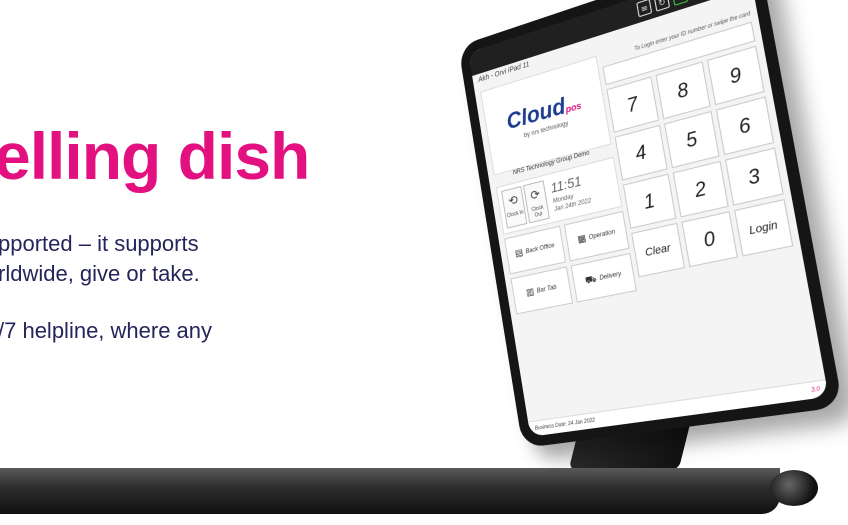 This screenshot has width=848, height=525. I want to click on support-line-1: /7 helpline, where any, so click(106, 330).